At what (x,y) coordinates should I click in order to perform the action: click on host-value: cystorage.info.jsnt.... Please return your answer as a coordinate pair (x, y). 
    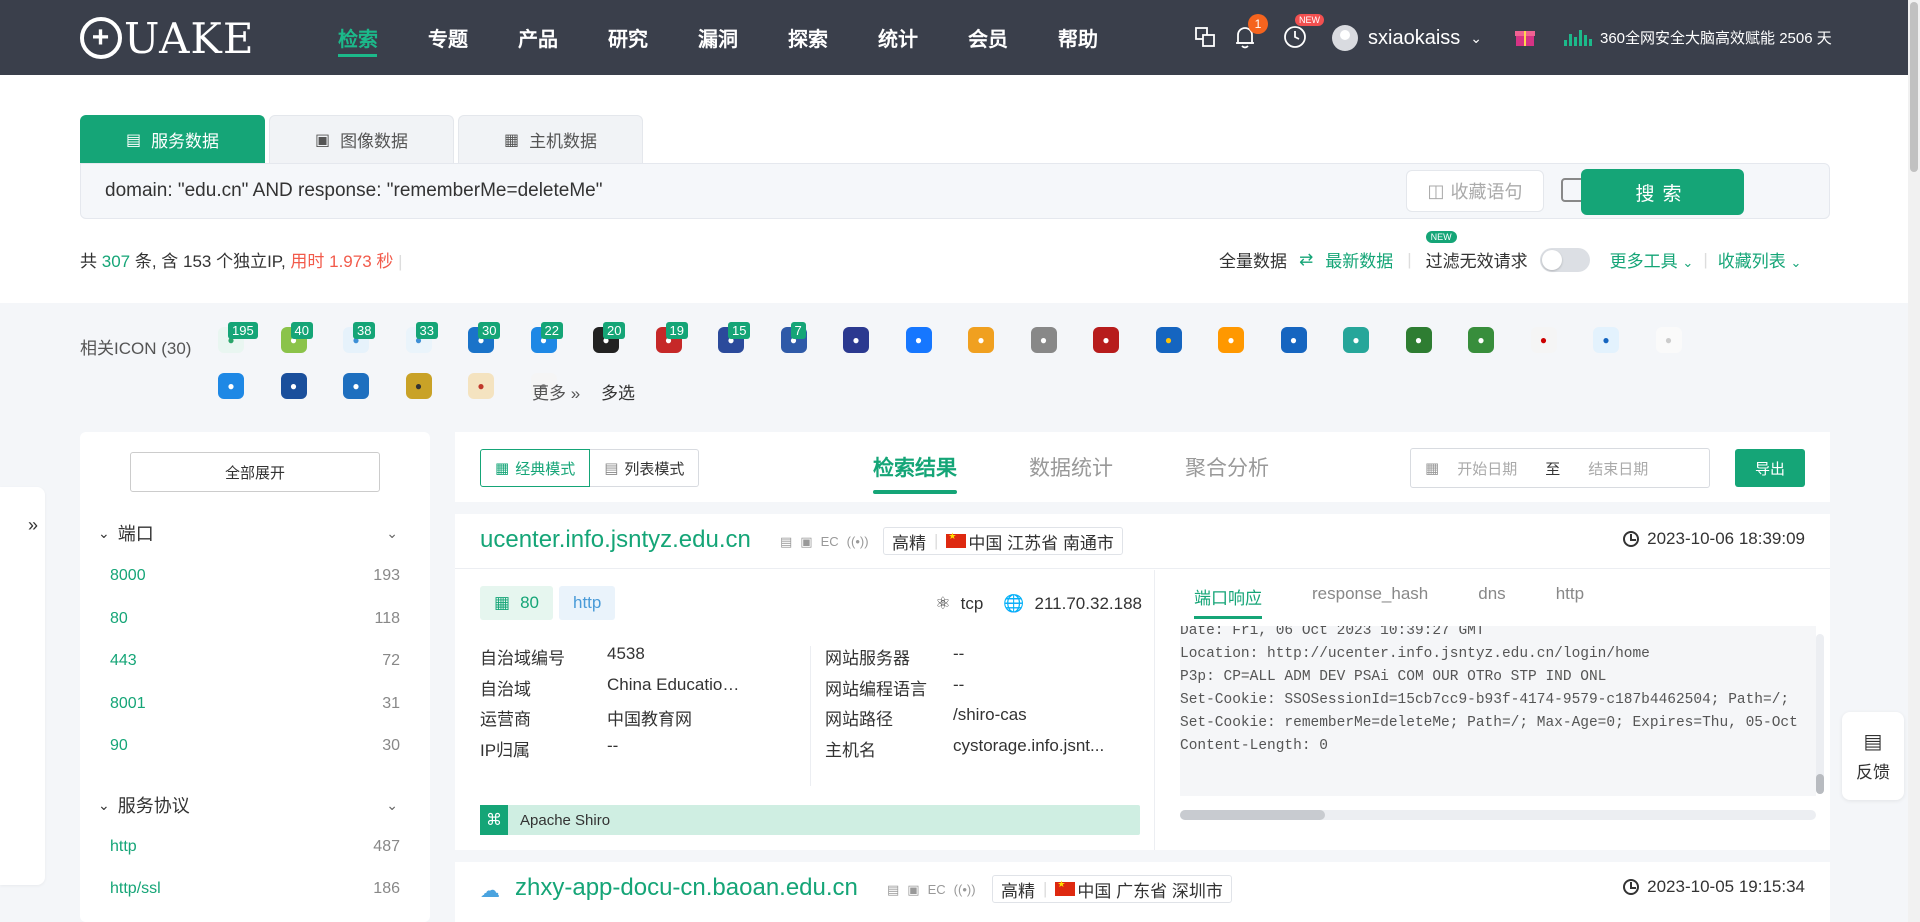
    Looking at the image, I should click on (1033, 746).